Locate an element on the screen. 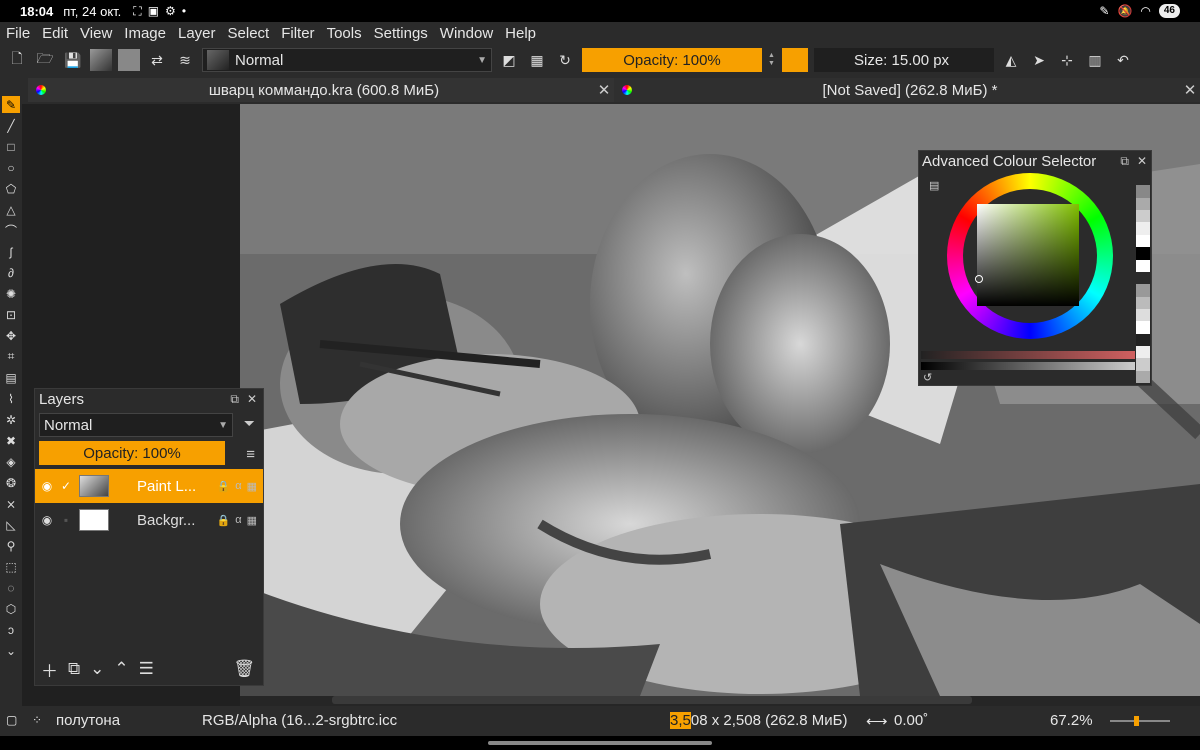 This screenshot has height=750, width=1200. saturation-value-square is located at coordinates (1028, 255).